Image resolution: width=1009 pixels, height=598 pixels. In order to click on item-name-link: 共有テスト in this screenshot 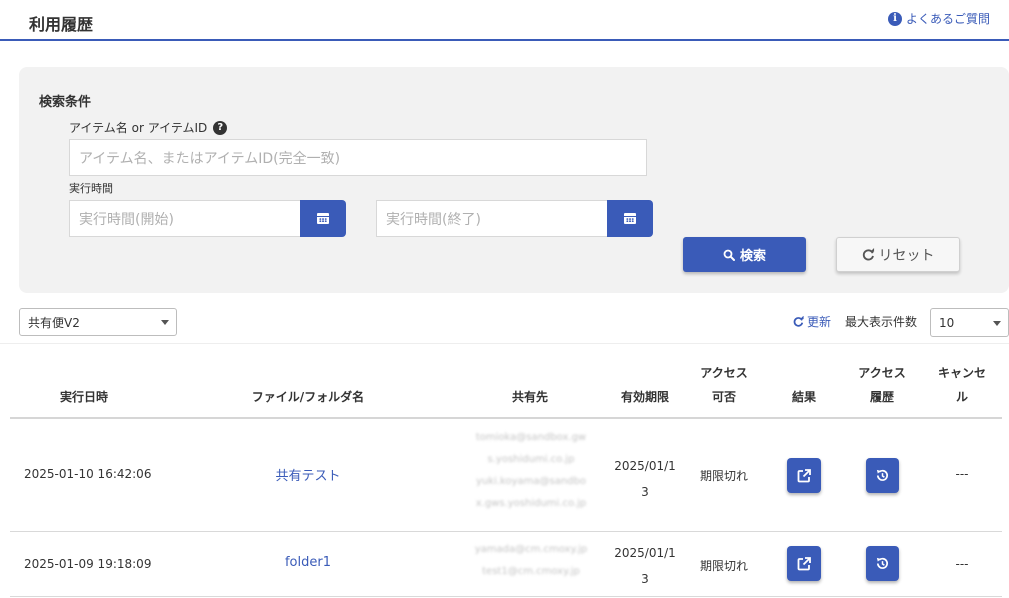, I will do `click(308, 474)`.